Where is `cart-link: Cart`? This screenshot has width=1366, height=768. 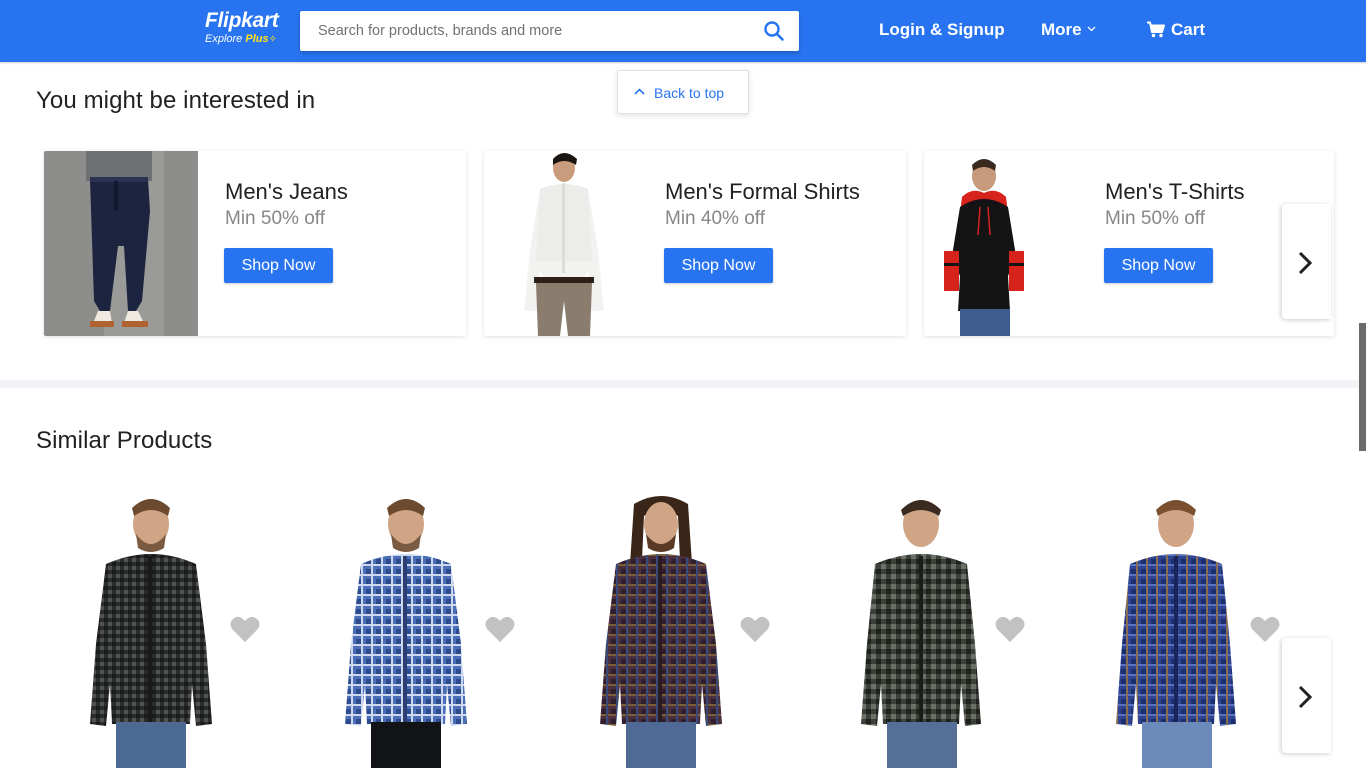
cart-link: Cart is located at coordinates (1175, 30).